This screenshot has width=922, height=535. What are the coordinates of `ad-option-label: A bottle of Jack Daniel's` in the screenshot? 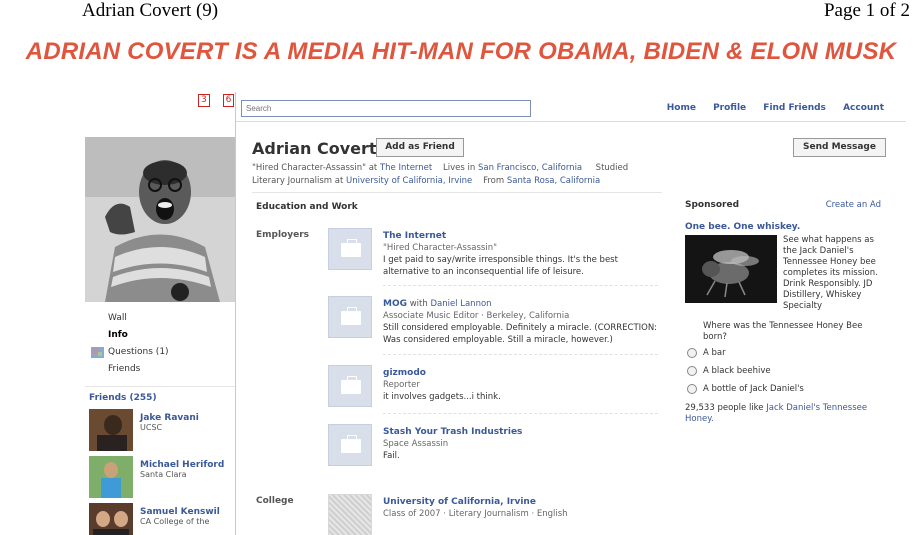 It's located at (753, 389).